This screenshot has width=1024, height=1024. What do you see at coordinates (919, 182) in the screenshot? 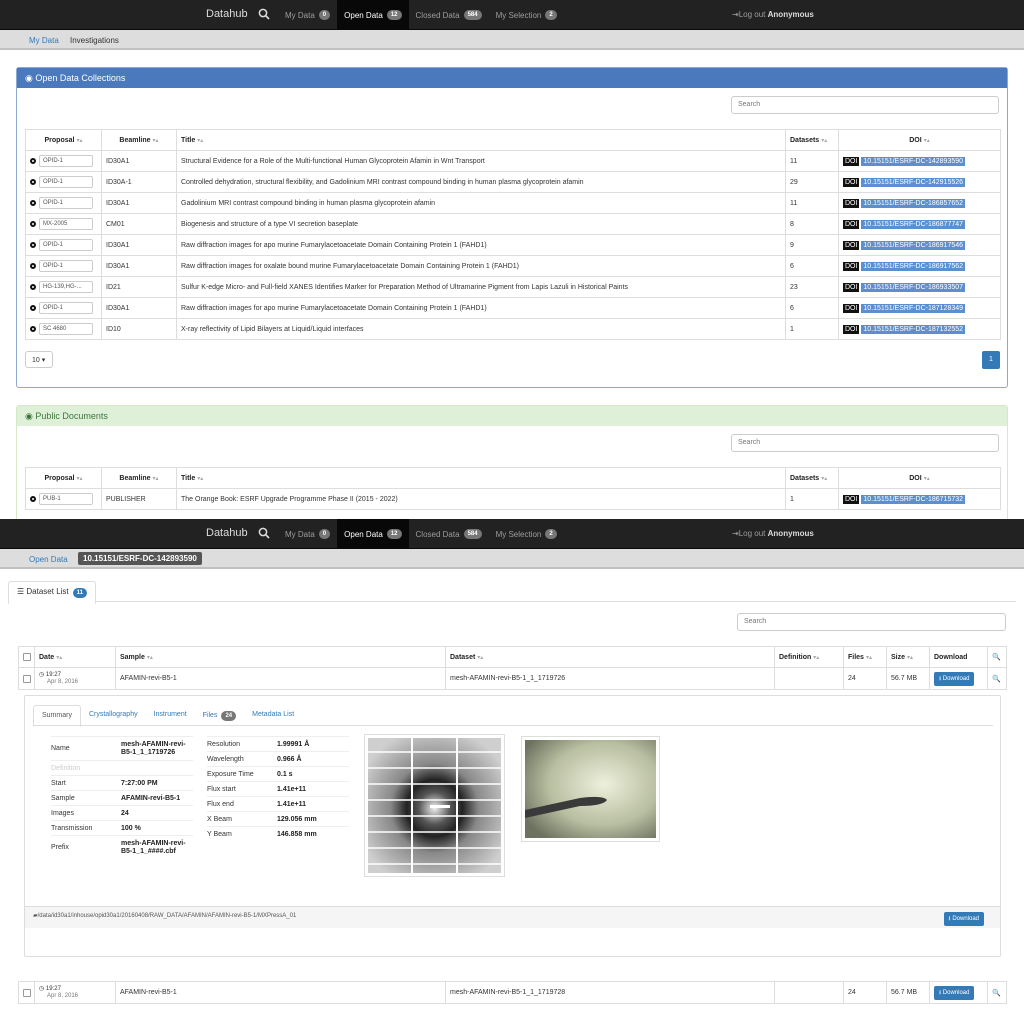
I see `doi-cell: DOI 10.15151/ESRF-DC-142915526` at bounding box center [919, 182].